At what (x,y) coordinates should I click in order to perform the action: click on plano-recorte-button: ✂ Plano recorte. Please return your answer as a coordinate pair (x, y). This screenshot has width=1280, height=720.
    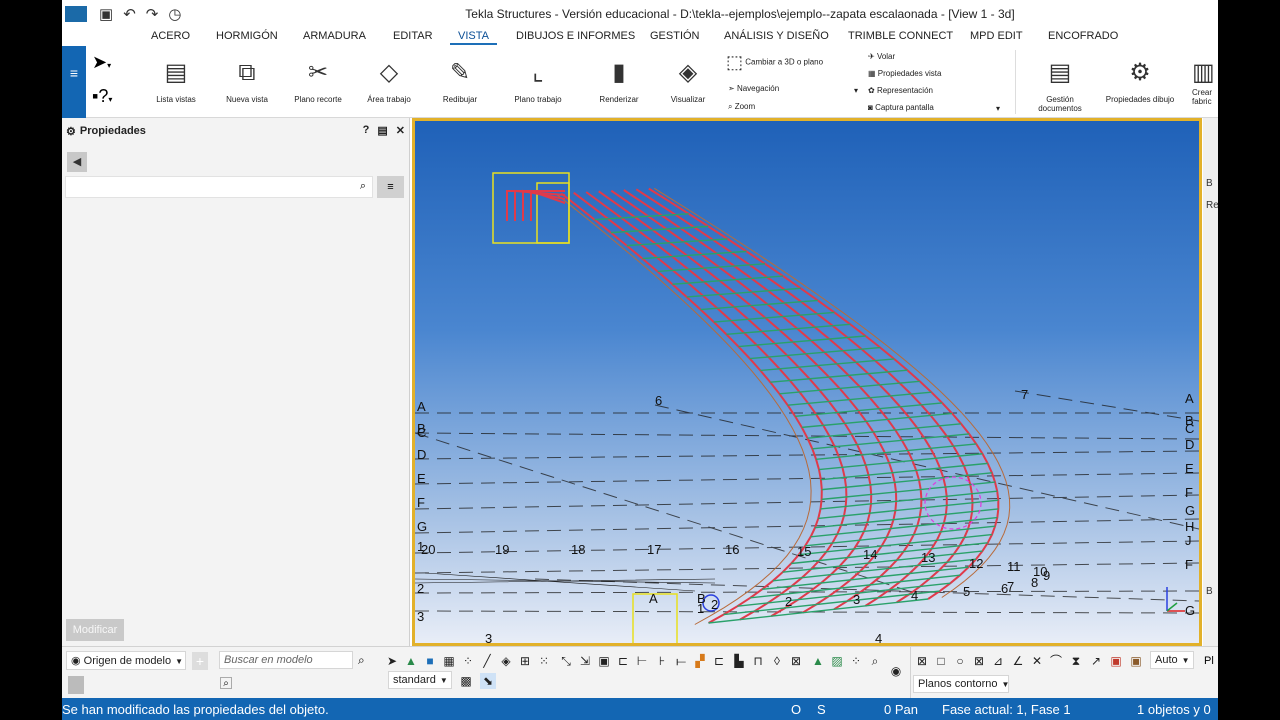
    Looking at the image, I should click on (318, 81).